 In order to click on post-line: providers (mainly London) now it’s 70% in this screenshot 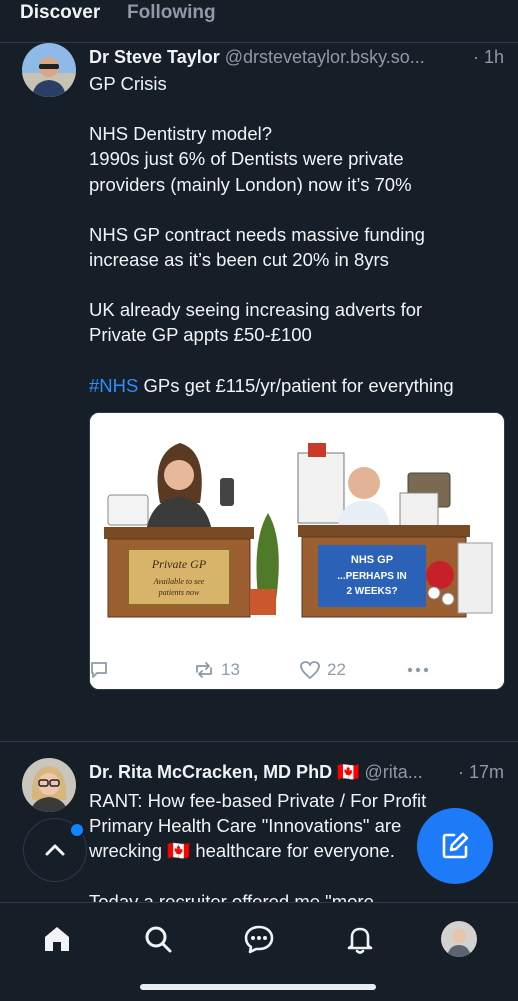, I will do `click(250, 184)`.